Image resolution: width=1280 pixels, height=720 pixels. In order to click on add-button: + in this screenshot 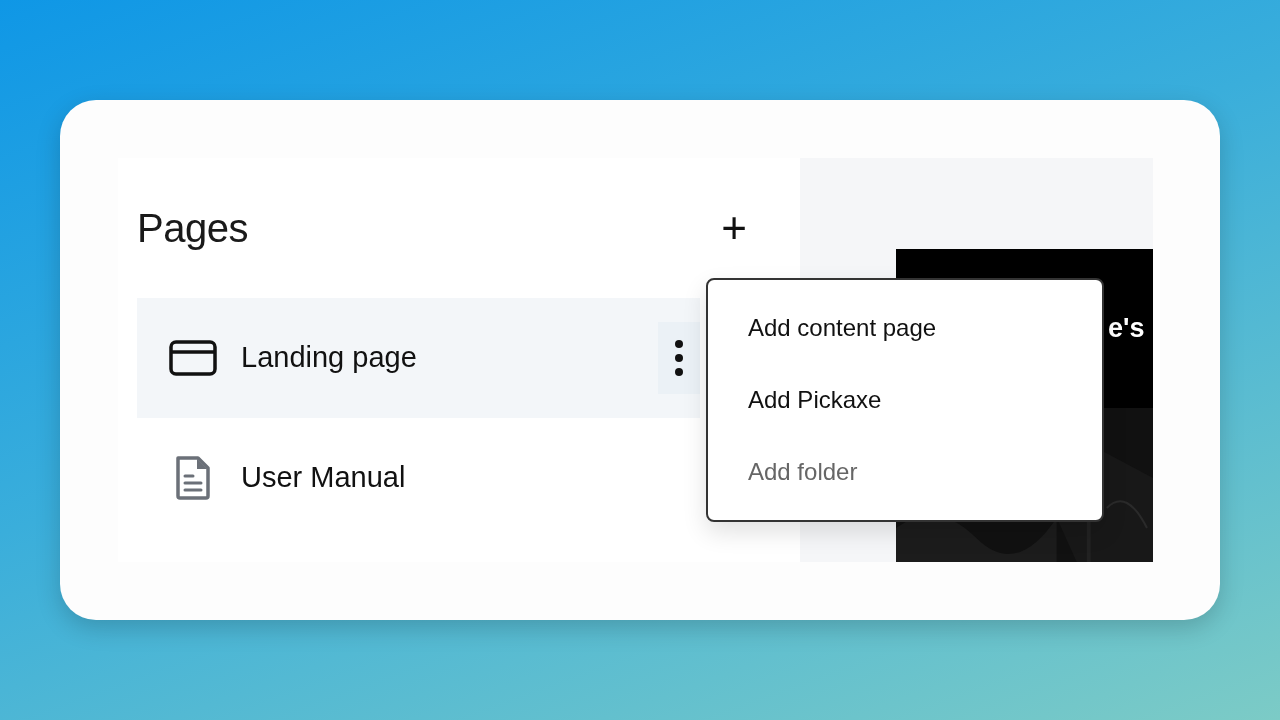, I will do `click(734, 228)`.